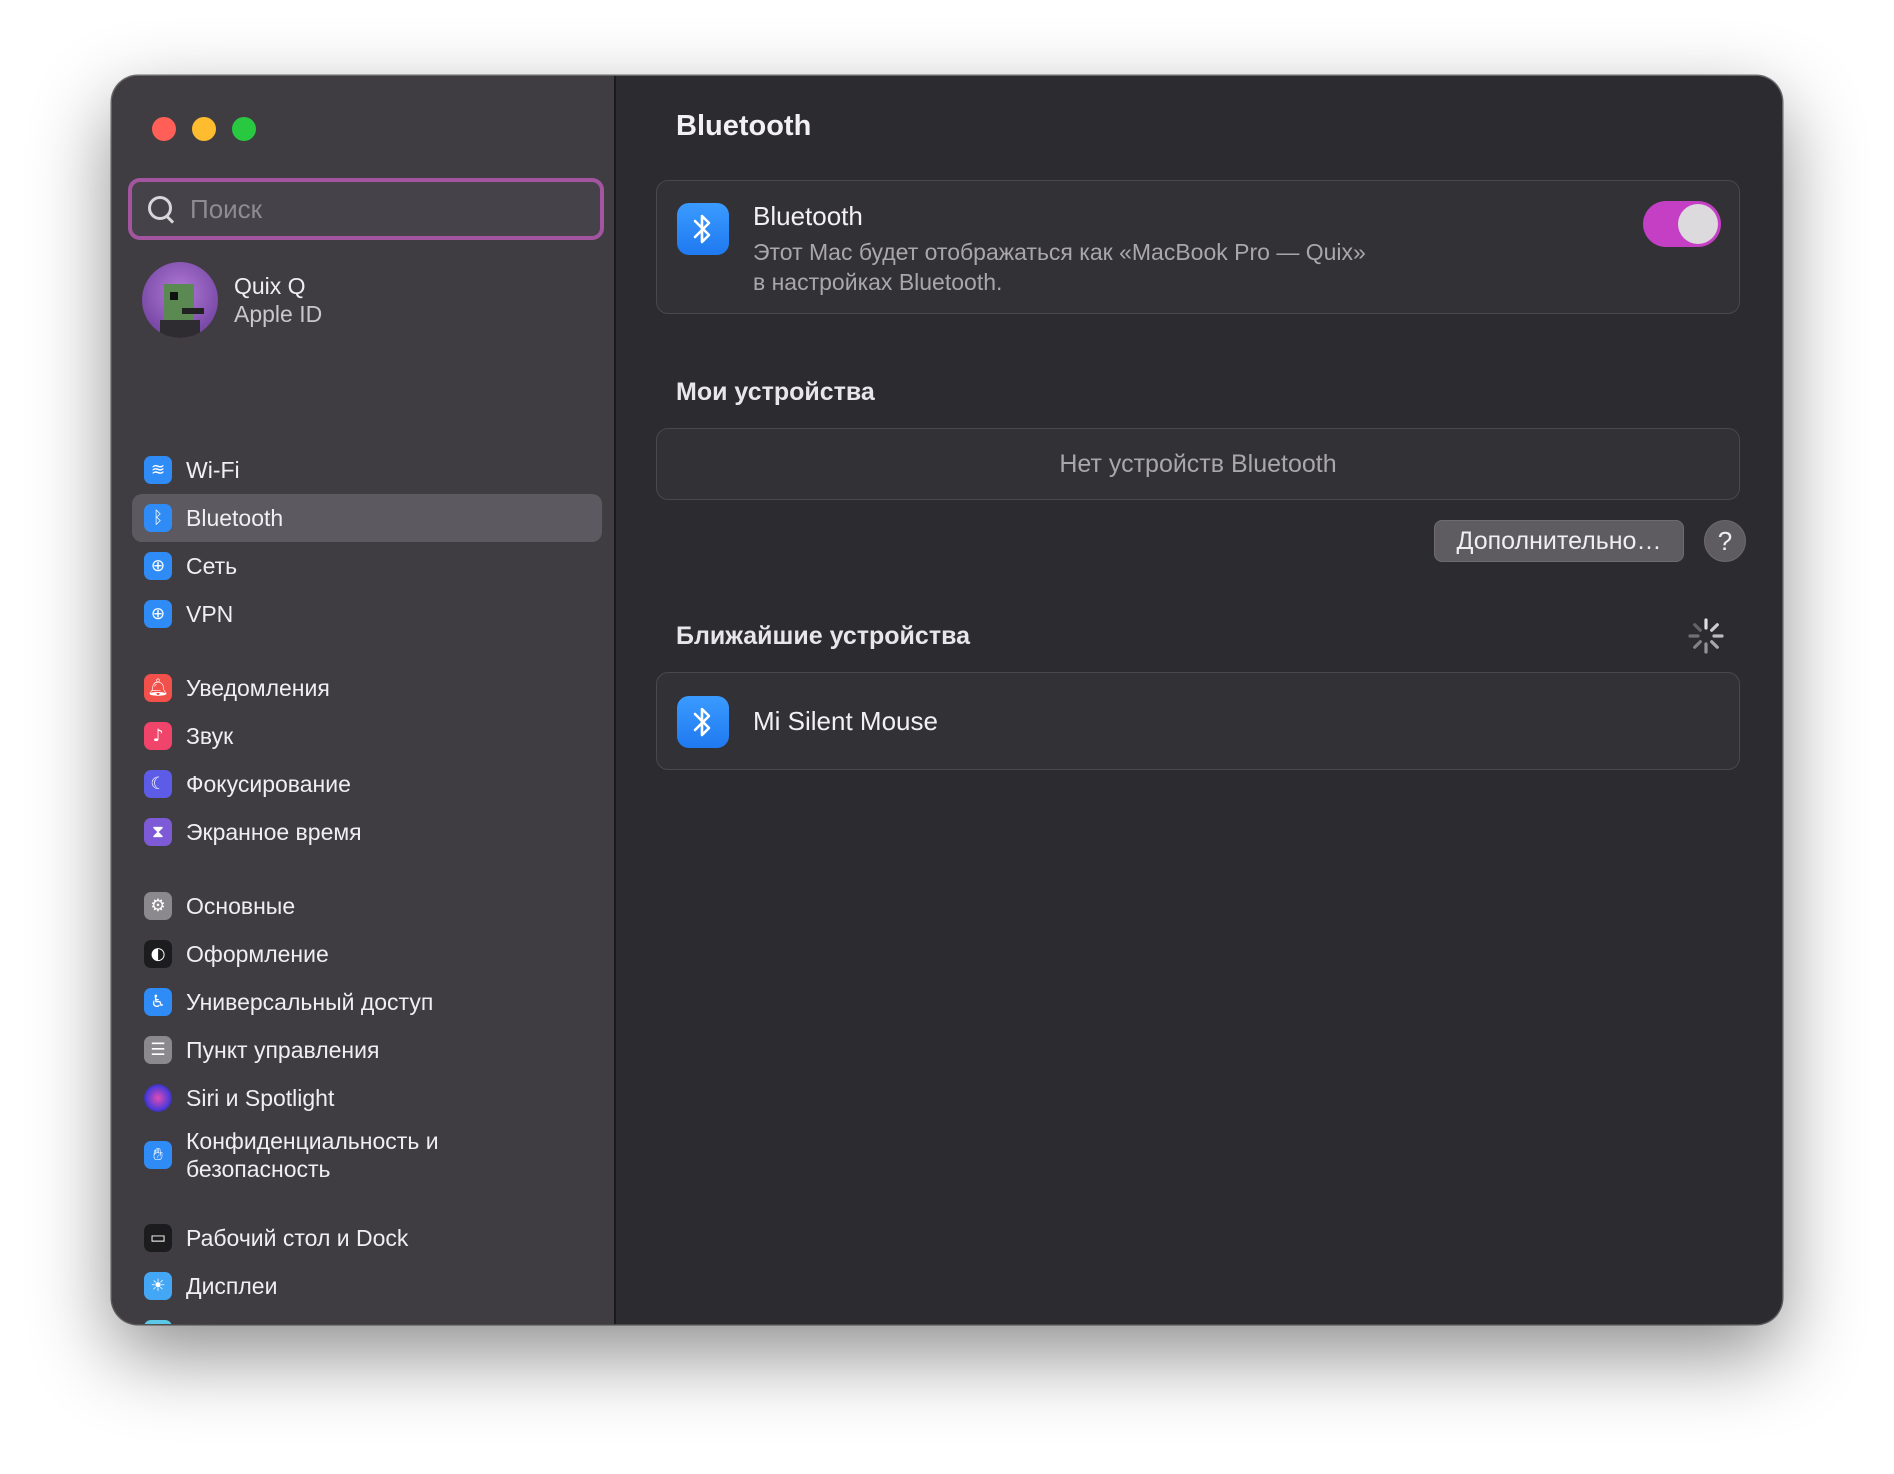  What do you see at coordinates (180, 300) in the screenshot?
I see `avatar` at bounding box center [180, 300].